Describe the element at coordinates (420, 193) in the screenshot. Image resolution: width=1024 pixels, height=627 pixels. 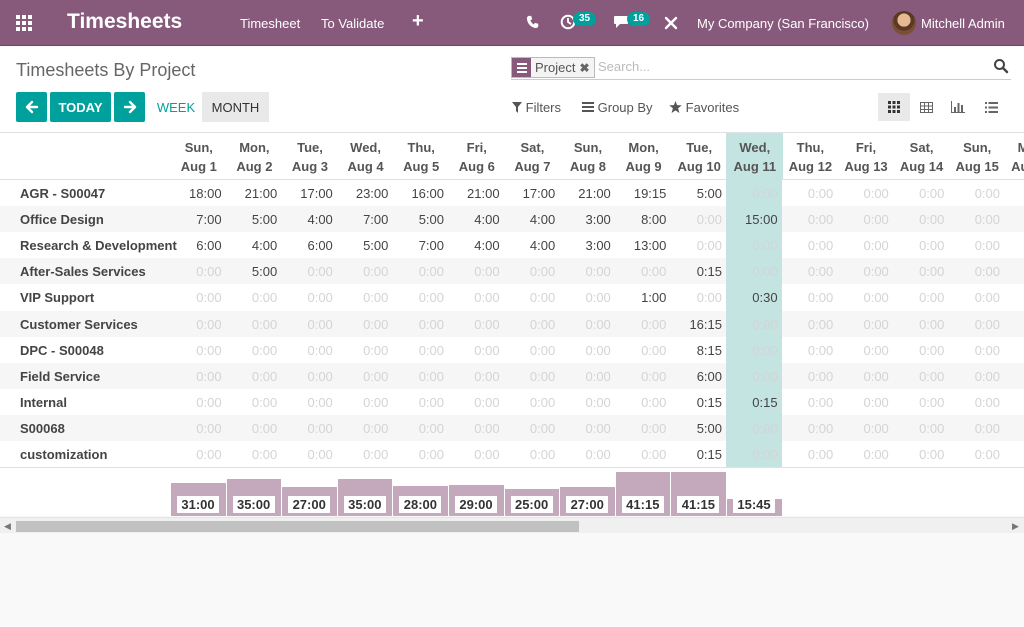
I see `timesheet-cell: 16:00` at that location.